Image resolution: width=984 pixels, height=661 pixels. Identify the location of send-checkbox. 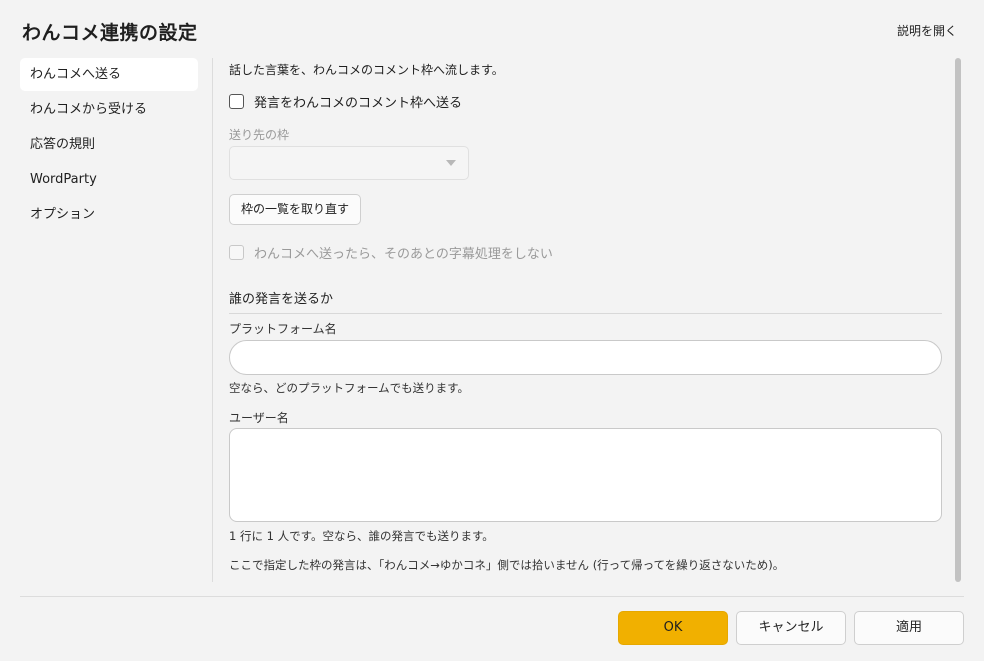
(236, 101).